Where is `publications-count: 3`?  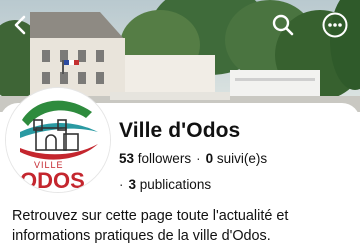 publications-count: 3 is located at coordinates (132, 184).